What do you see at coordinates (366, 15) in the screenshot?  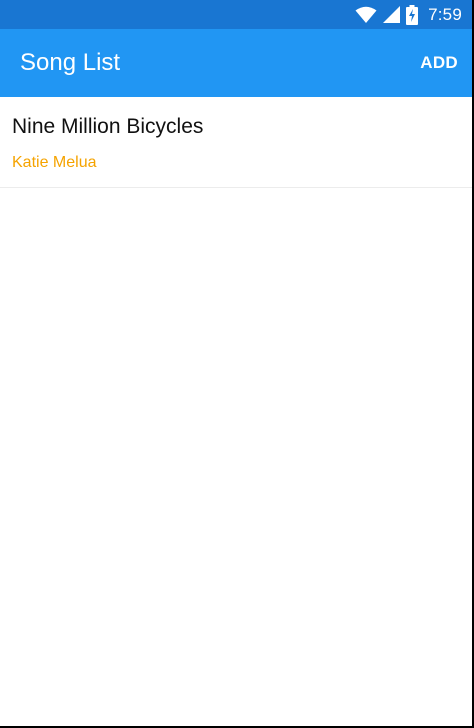 I see `wifi-icon` at bounding box center [366, 15].